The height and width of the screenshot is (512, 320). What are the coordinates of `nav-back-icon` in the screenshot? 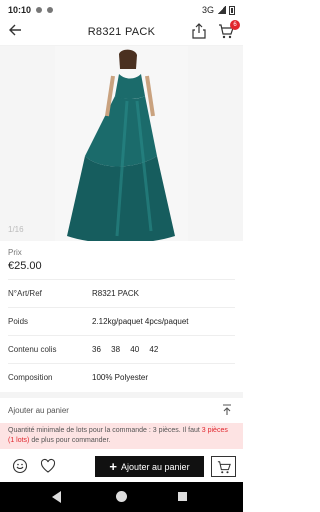 It's located at (56, 497).